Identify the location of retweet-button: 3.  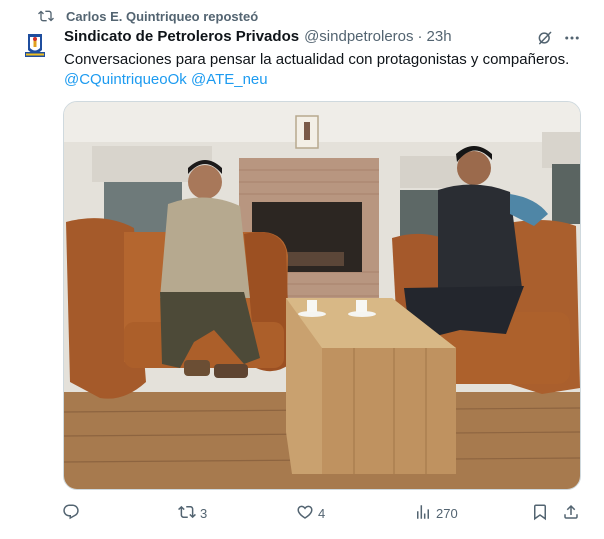
(192, 513).